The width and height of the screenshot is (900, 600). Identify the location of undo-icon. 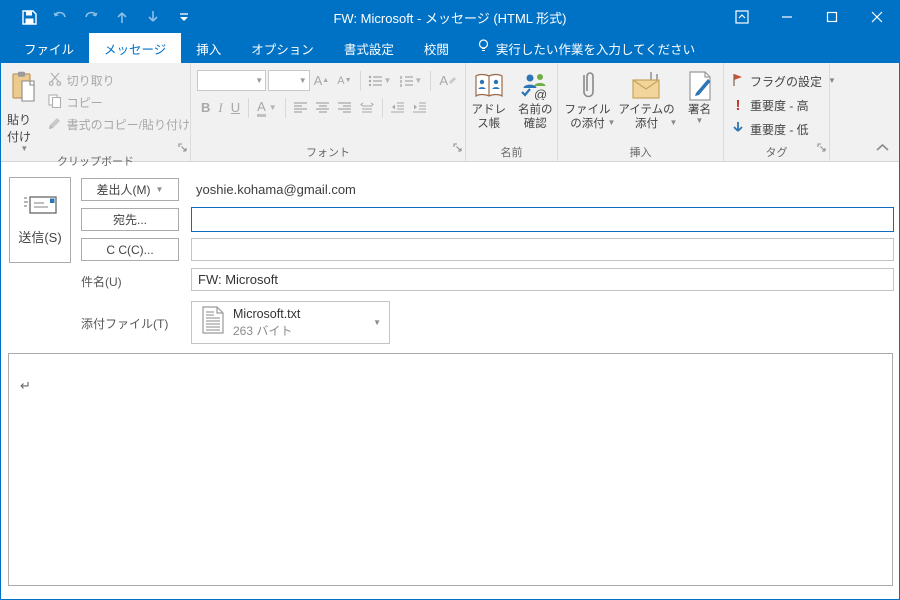
(60, 17).